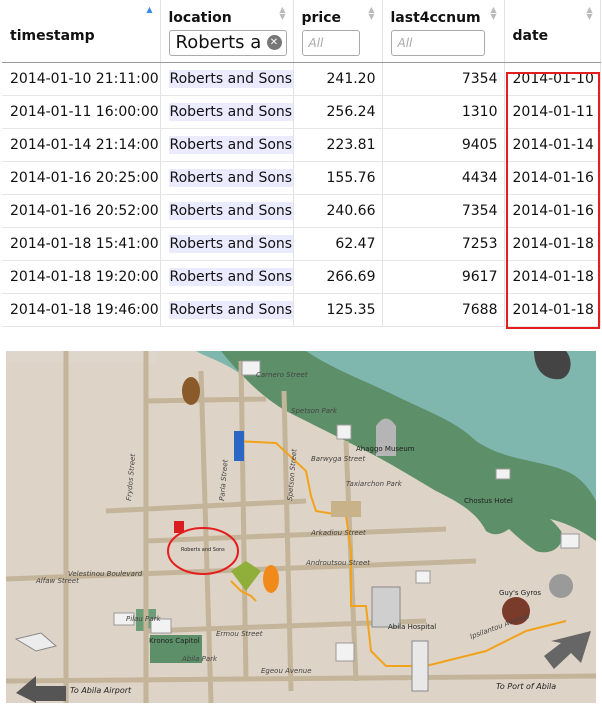 The image size is (602, 707). Describe the element at coordinates (239, 446) in the screenshot. I see `tower-icon` at that location.